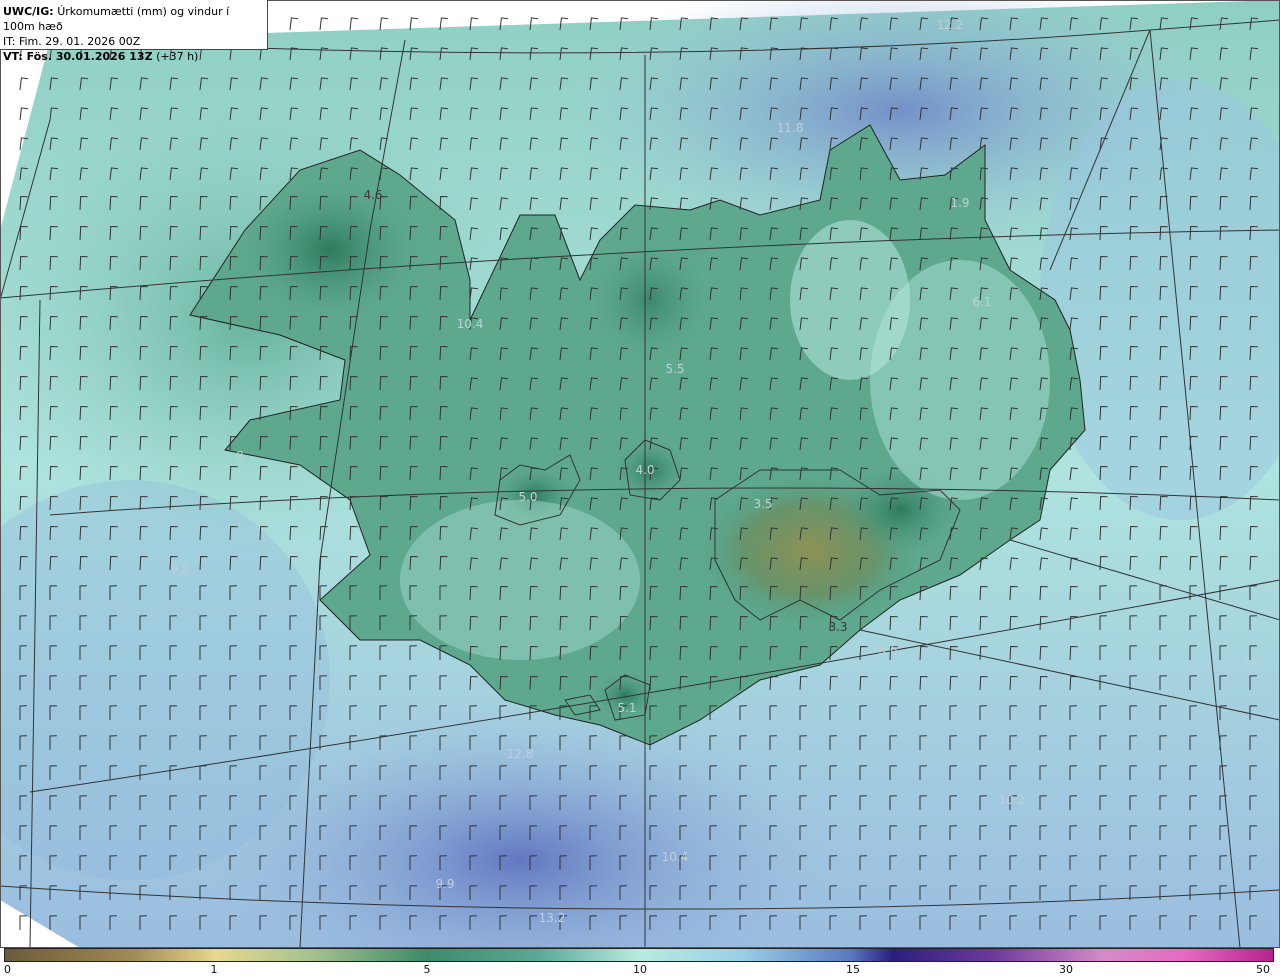 The height and width of the screenshot is (978, 1280). What do you see at coordinates (1263, 969) in the screenshot?
I see `colorbar-tick: 50` at bounding box center [1263, 969].